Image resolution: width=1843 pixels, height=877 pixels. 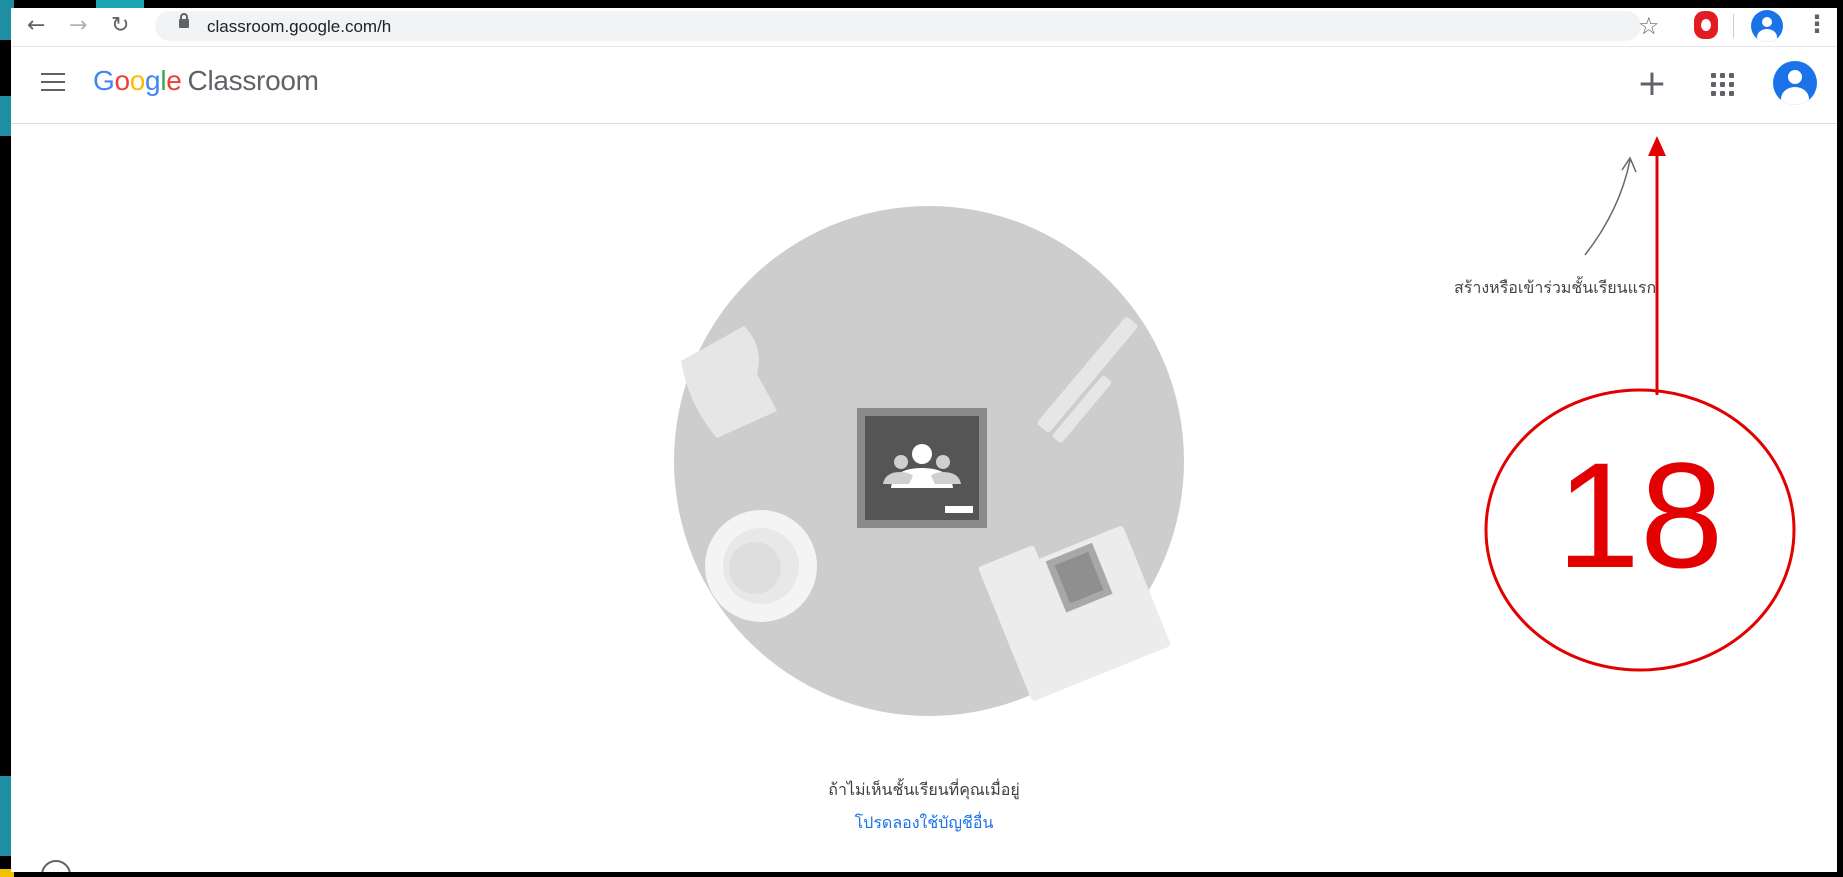 What do you see at coordinates (104, 80) in the screenshot?
I see `brand-letter: G` at bounding box center [104, 80].